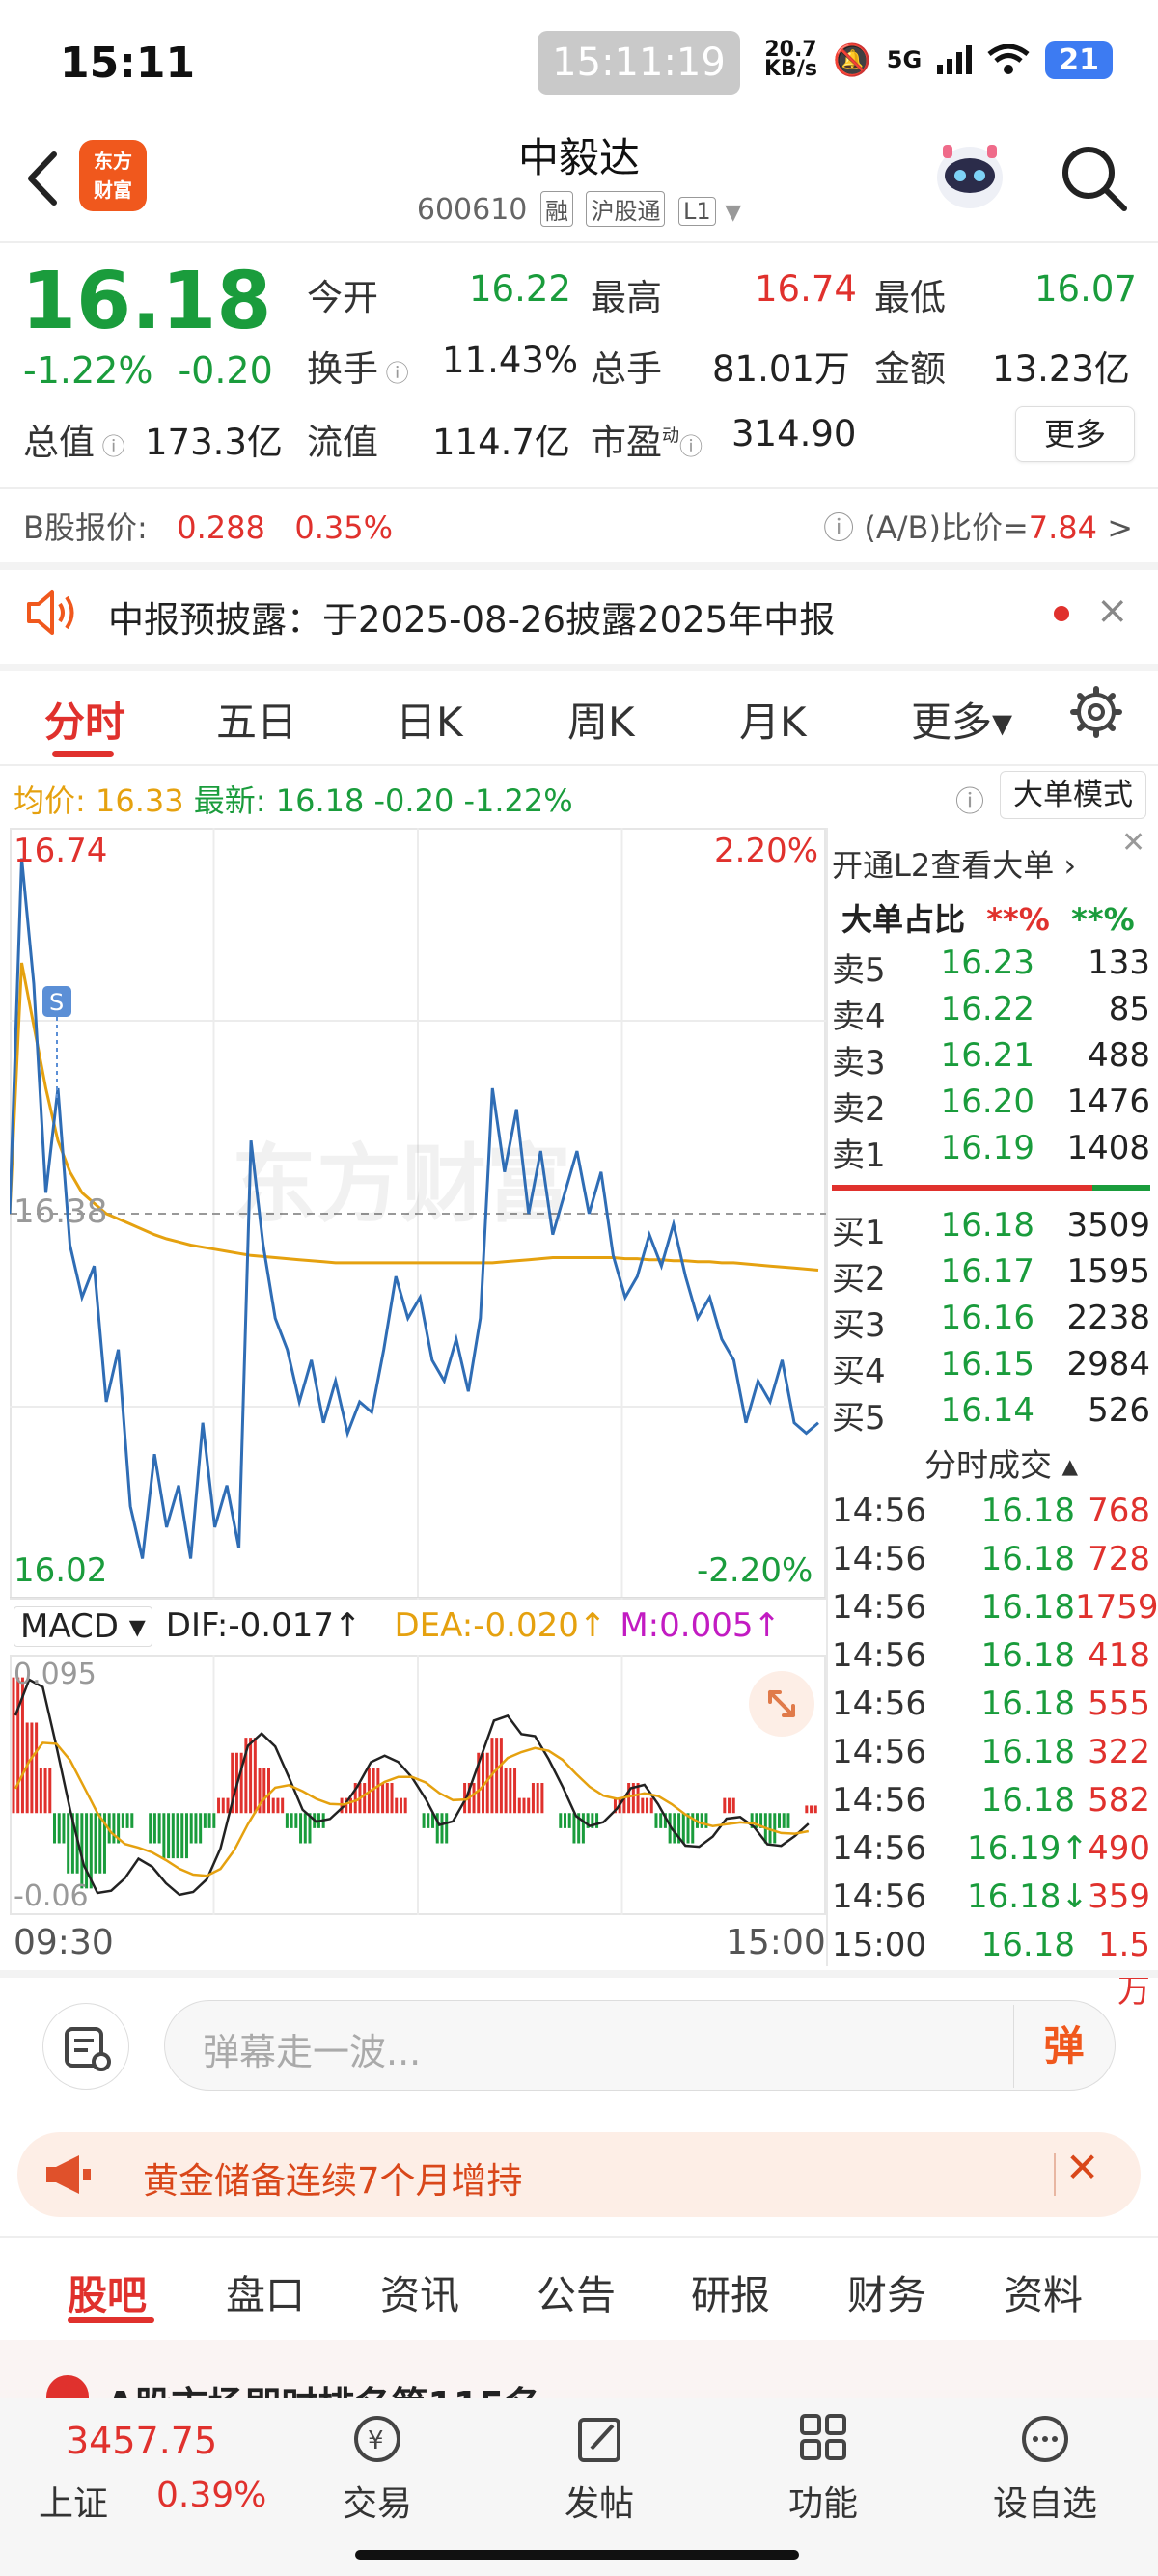  I want to click on trades-header: 分时成交 ▴, so click(1001, 1463).